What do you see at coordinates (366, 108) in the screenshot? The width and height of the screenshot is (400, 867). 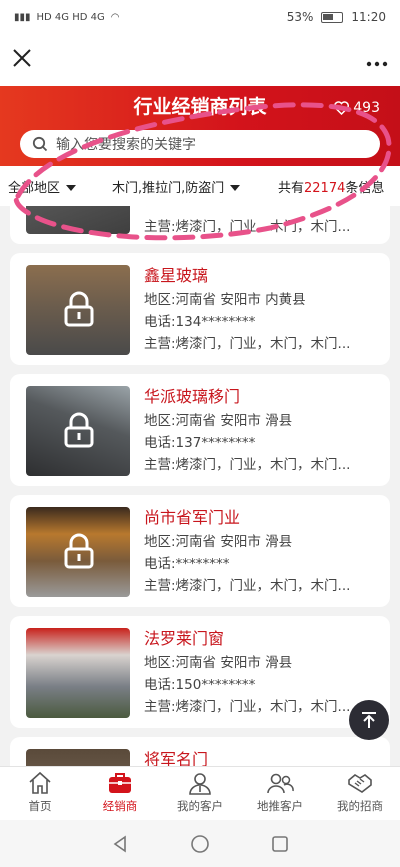 I see `likes-count: 493` at bounding box center [366, 108].